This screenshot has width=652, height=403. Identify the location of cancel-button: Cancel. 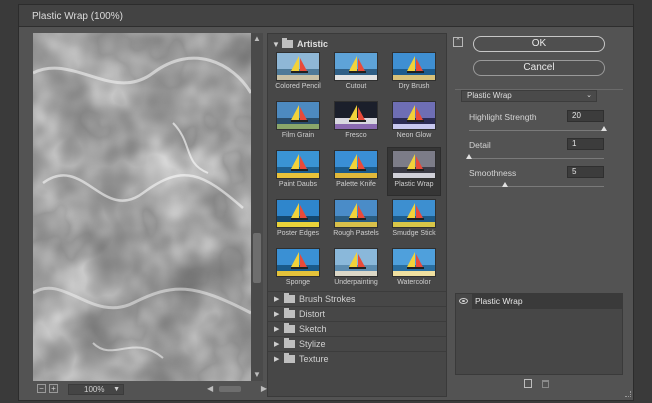
(539, 68).